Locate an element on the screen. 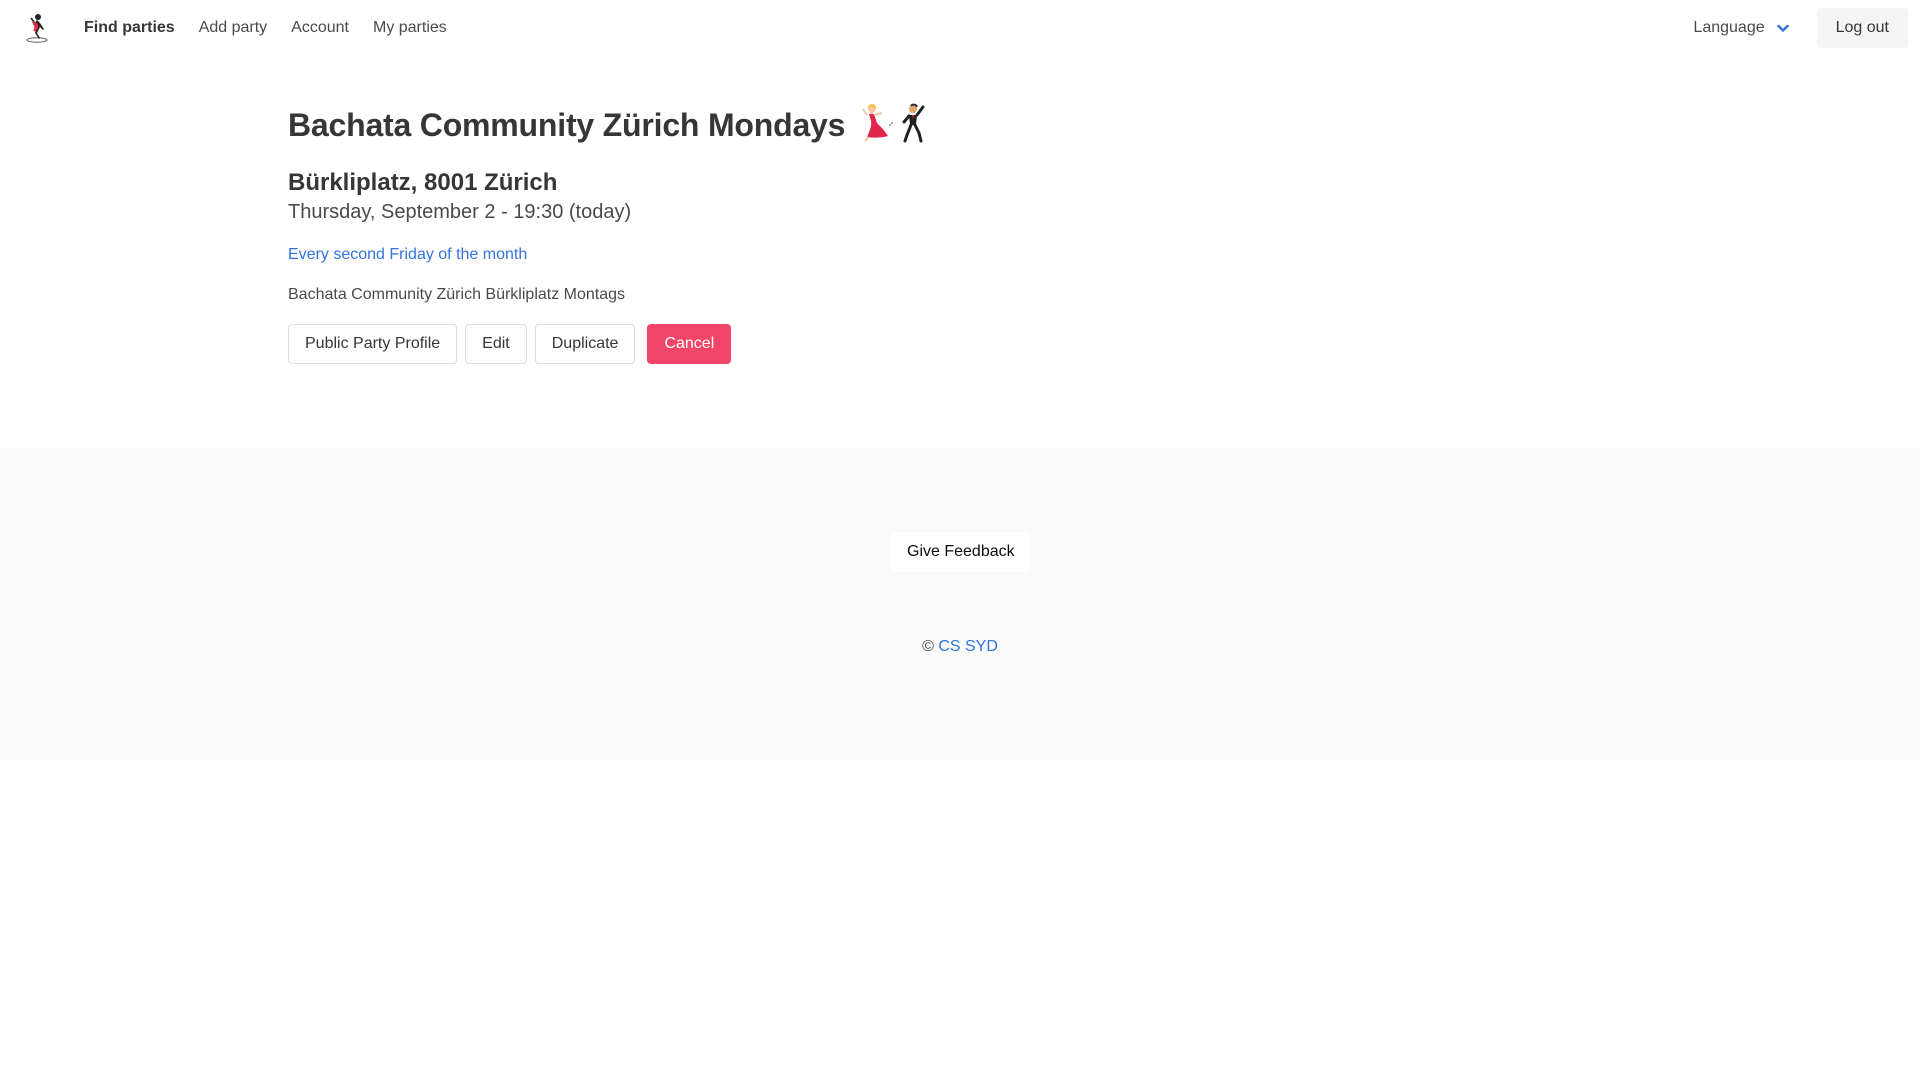  party-location: Bürkliplatz, 8001 Zürich is located at coordinates (423, 182).